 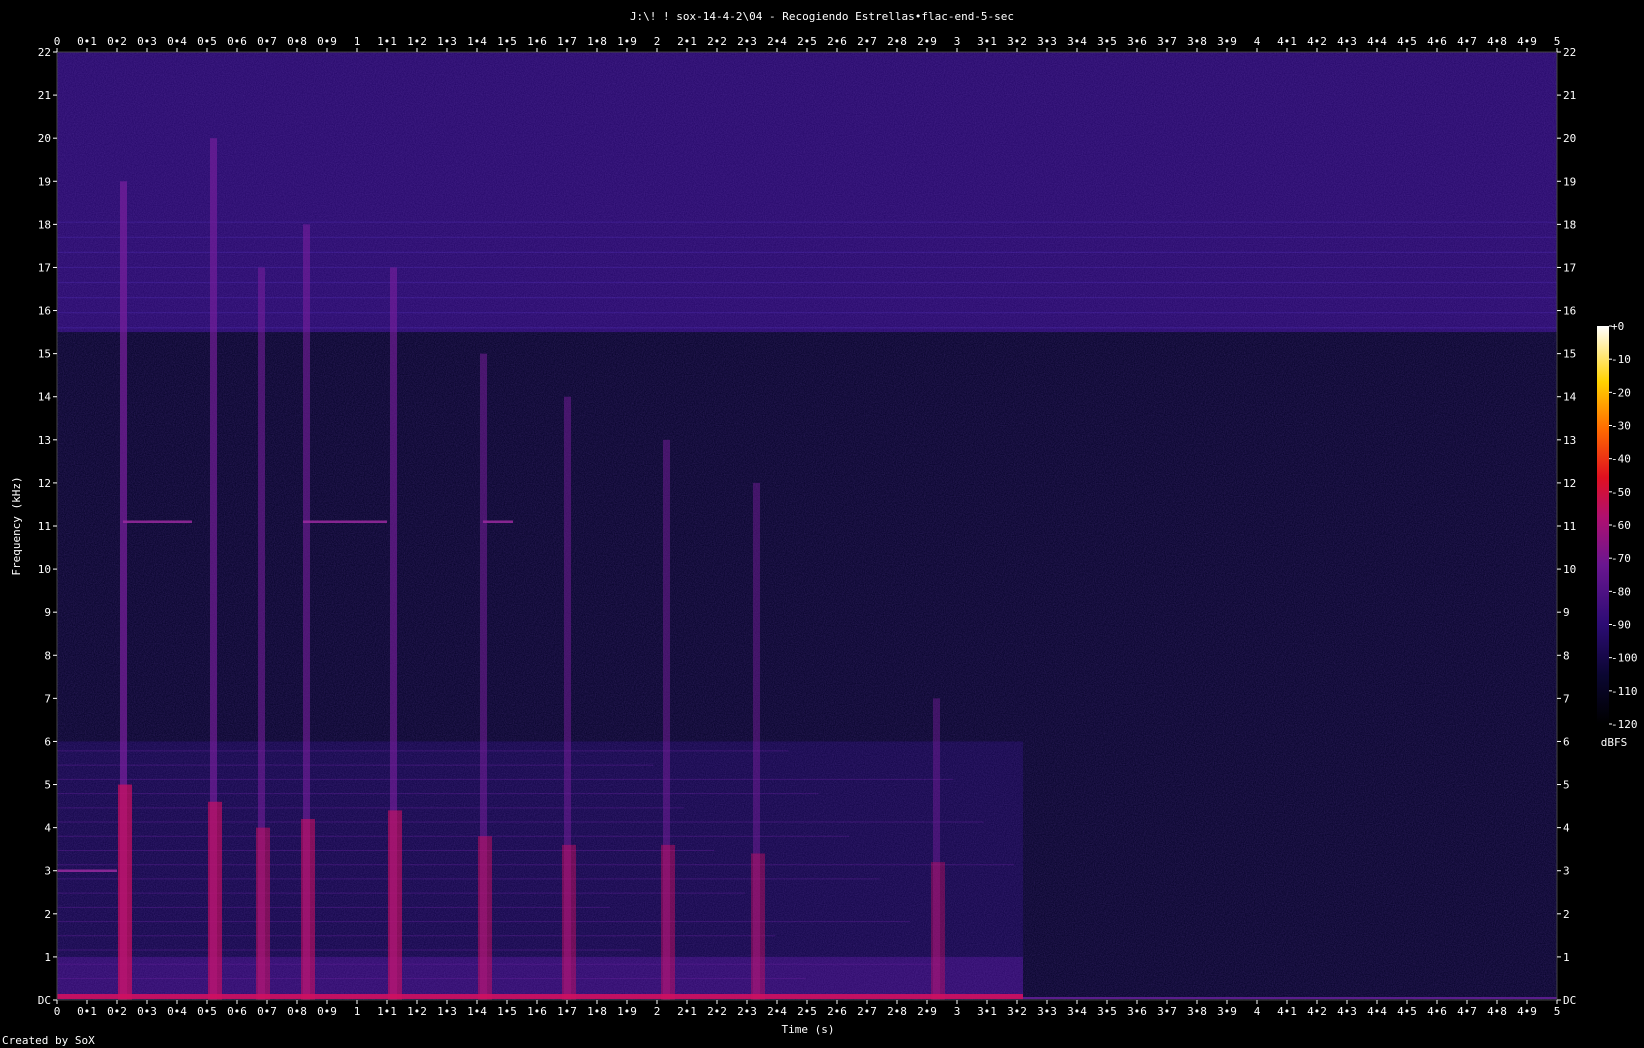 I want to click on x-tick-label: 2•5, so click(x=807, y=41).